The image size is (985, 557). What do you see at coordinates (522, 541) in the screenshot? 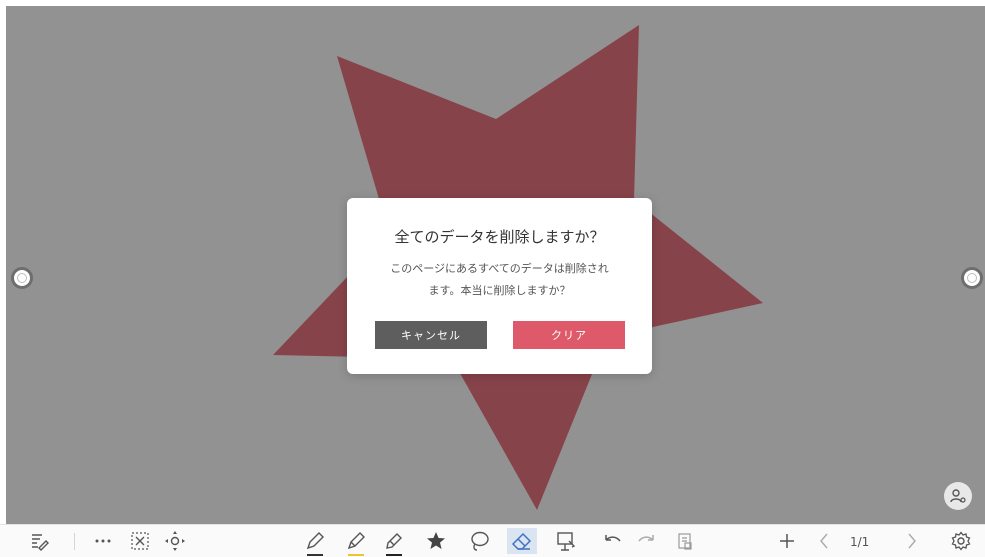
I see `eraser-icon` at bounding box center [522, 541].